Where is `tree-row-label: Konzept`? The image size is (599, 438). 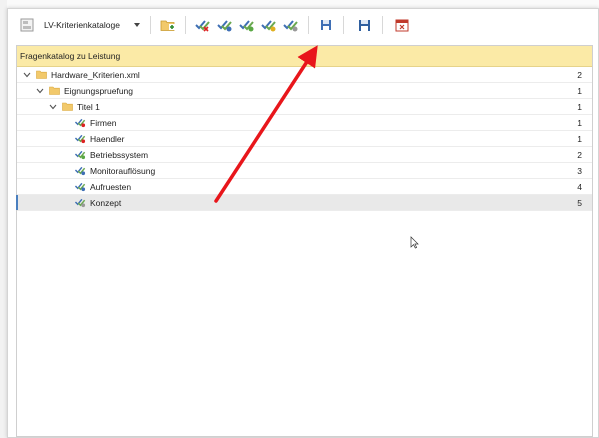 tree-row-label: Konzept is located at coordinates (106, 202).